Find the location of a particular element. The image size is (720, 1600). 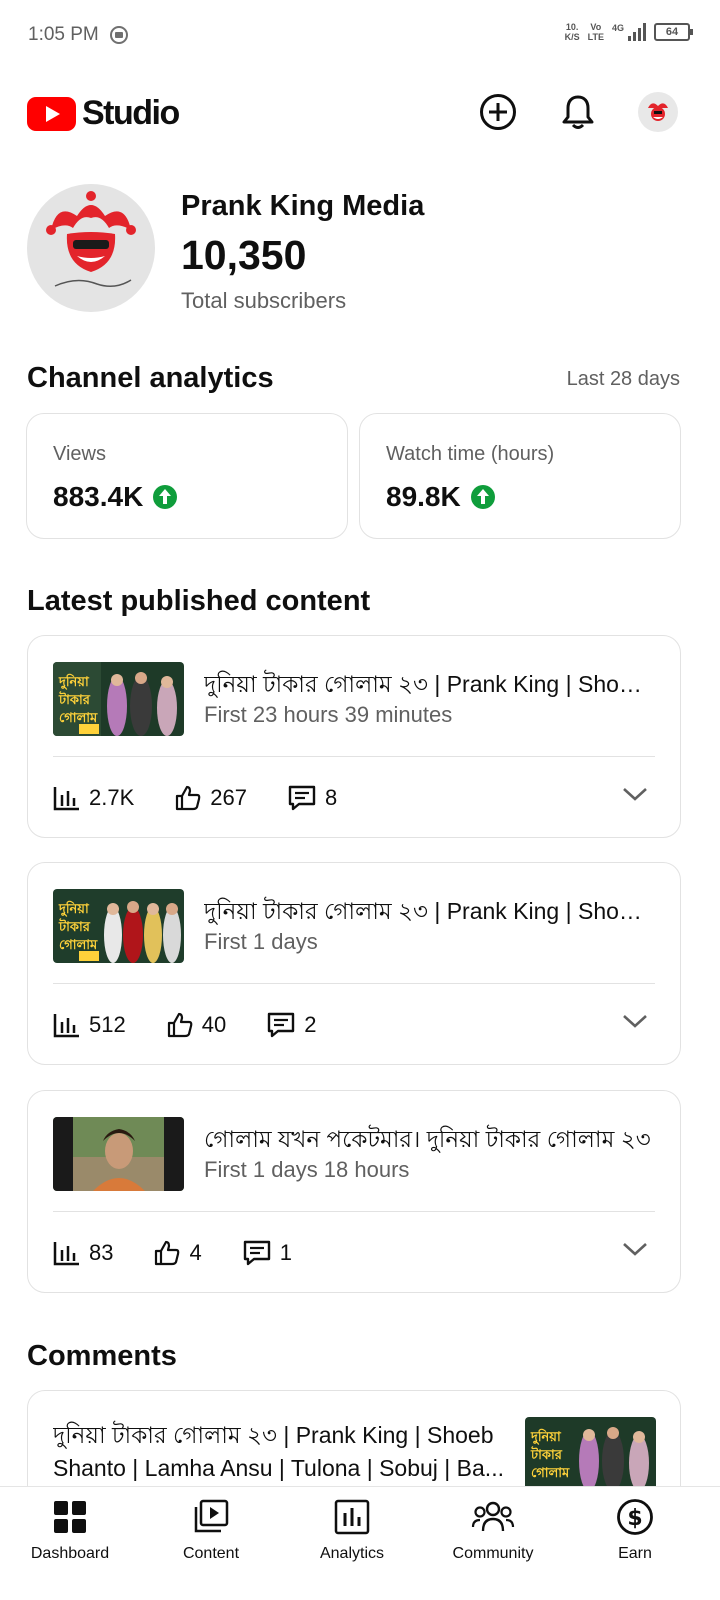

comments-count: 8 is located at coordinates (331, 797).